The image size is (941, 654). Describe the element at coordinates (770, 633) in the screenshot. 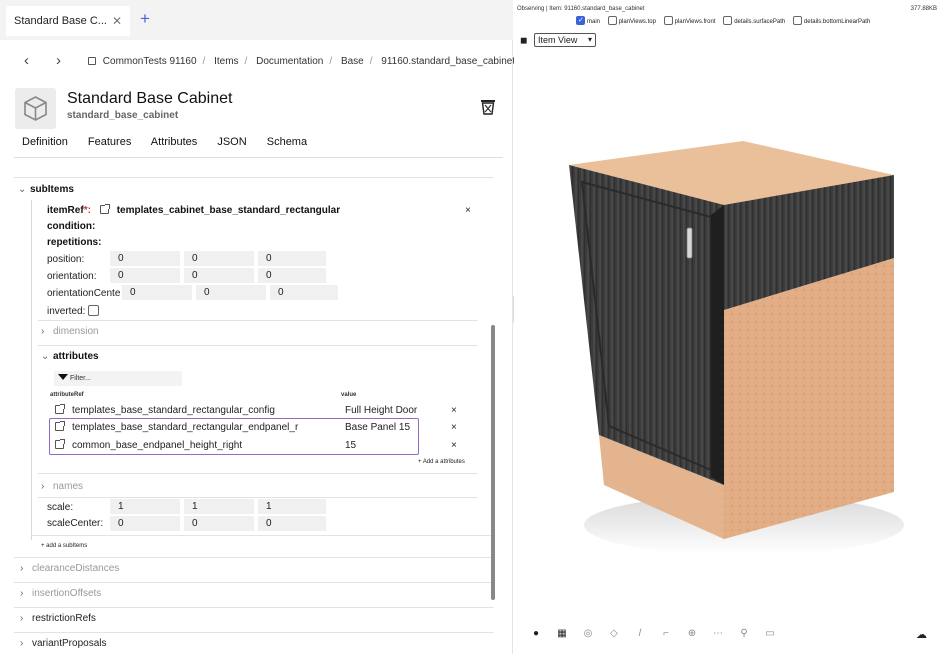

I see `image-icon: ▭` at that location.